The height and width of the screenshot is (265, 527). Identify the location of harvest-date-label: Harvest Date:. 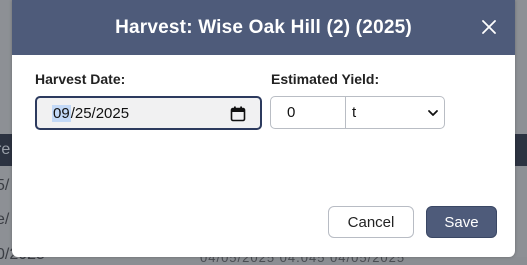
(80, 79).